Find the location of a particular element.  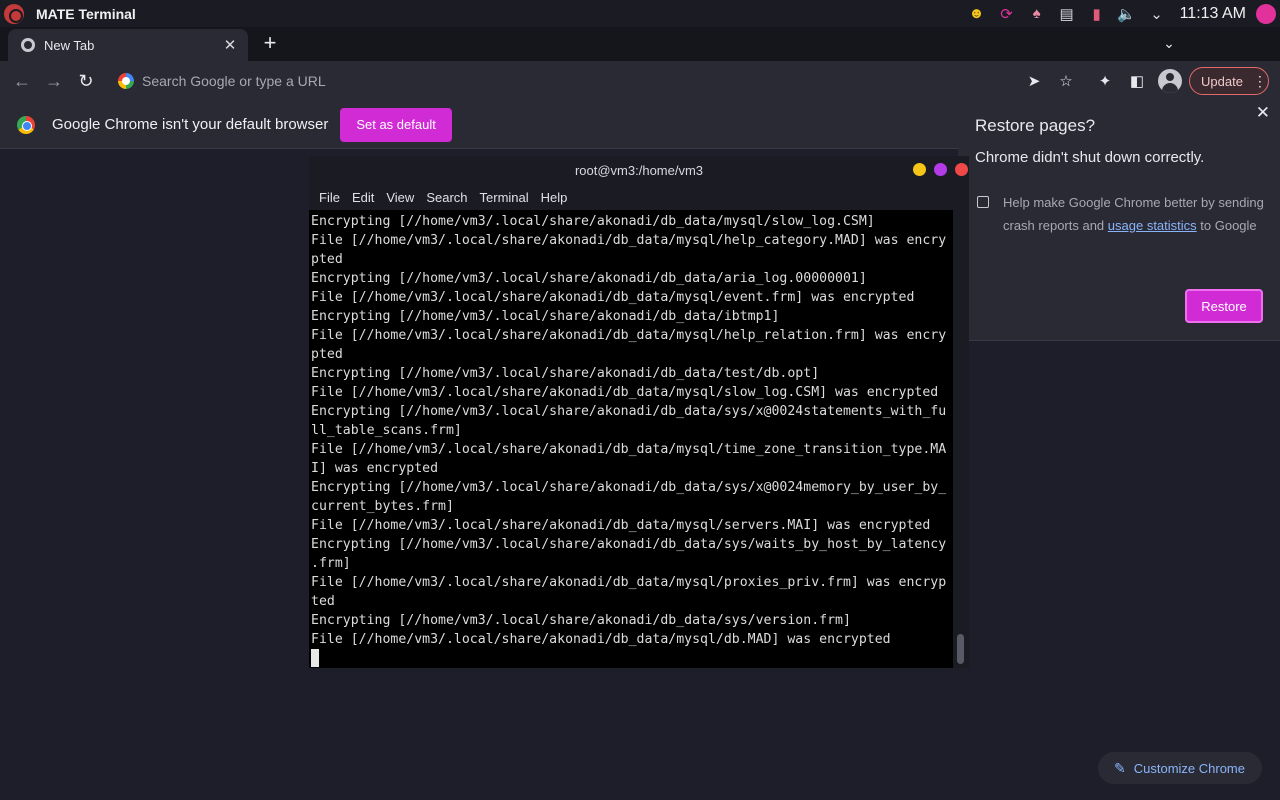

terminal-cursor is located at coordinates (315, 658).